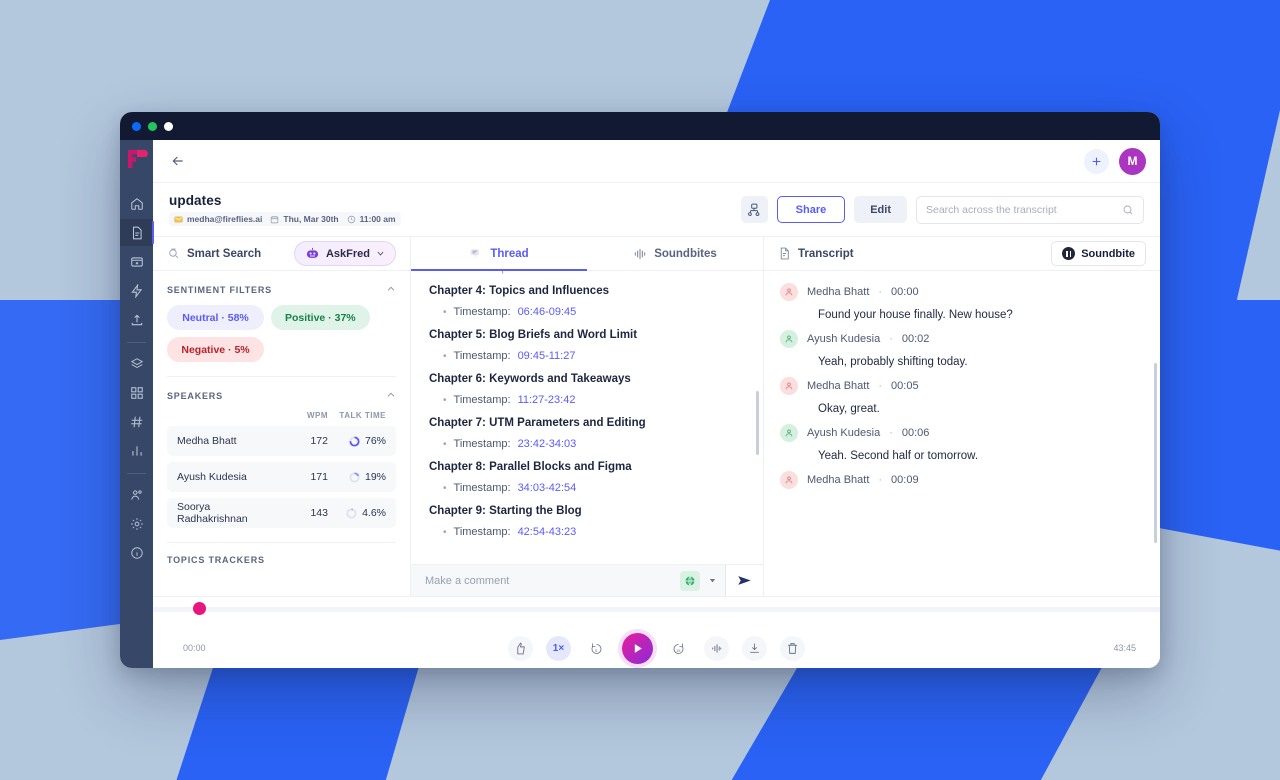 Image resolution: width=1280 pixels, height=780 pixels. What do you see at coordinates (792, 648) in the screenshot?
I see `delete-button` at bounding box center [792, 648].